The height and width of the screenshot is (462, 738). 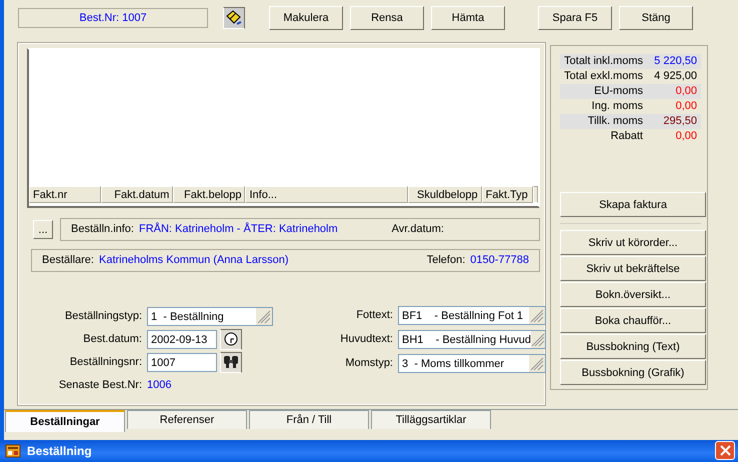 I want to click on tab: Tilläggsartiklar, so click(x=431, y=419).